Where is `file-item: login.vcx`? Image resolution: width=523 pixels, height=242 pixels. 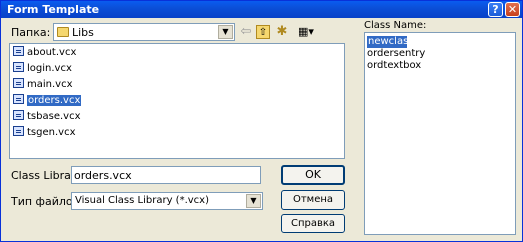
file-item: login.vcx is located at coordinates (42, 69).